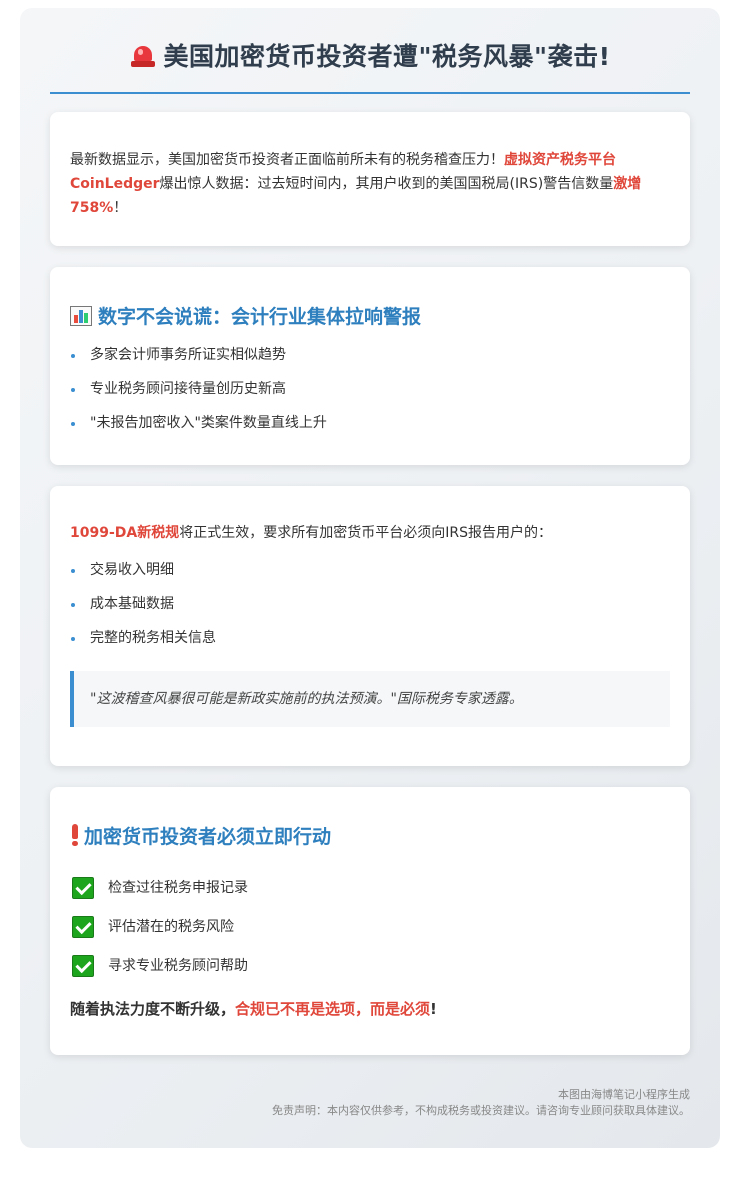 The height and width of the screenshot is (1179, 740). I want to click on rule-name: 1099-DA新税规, so click(125, 533).